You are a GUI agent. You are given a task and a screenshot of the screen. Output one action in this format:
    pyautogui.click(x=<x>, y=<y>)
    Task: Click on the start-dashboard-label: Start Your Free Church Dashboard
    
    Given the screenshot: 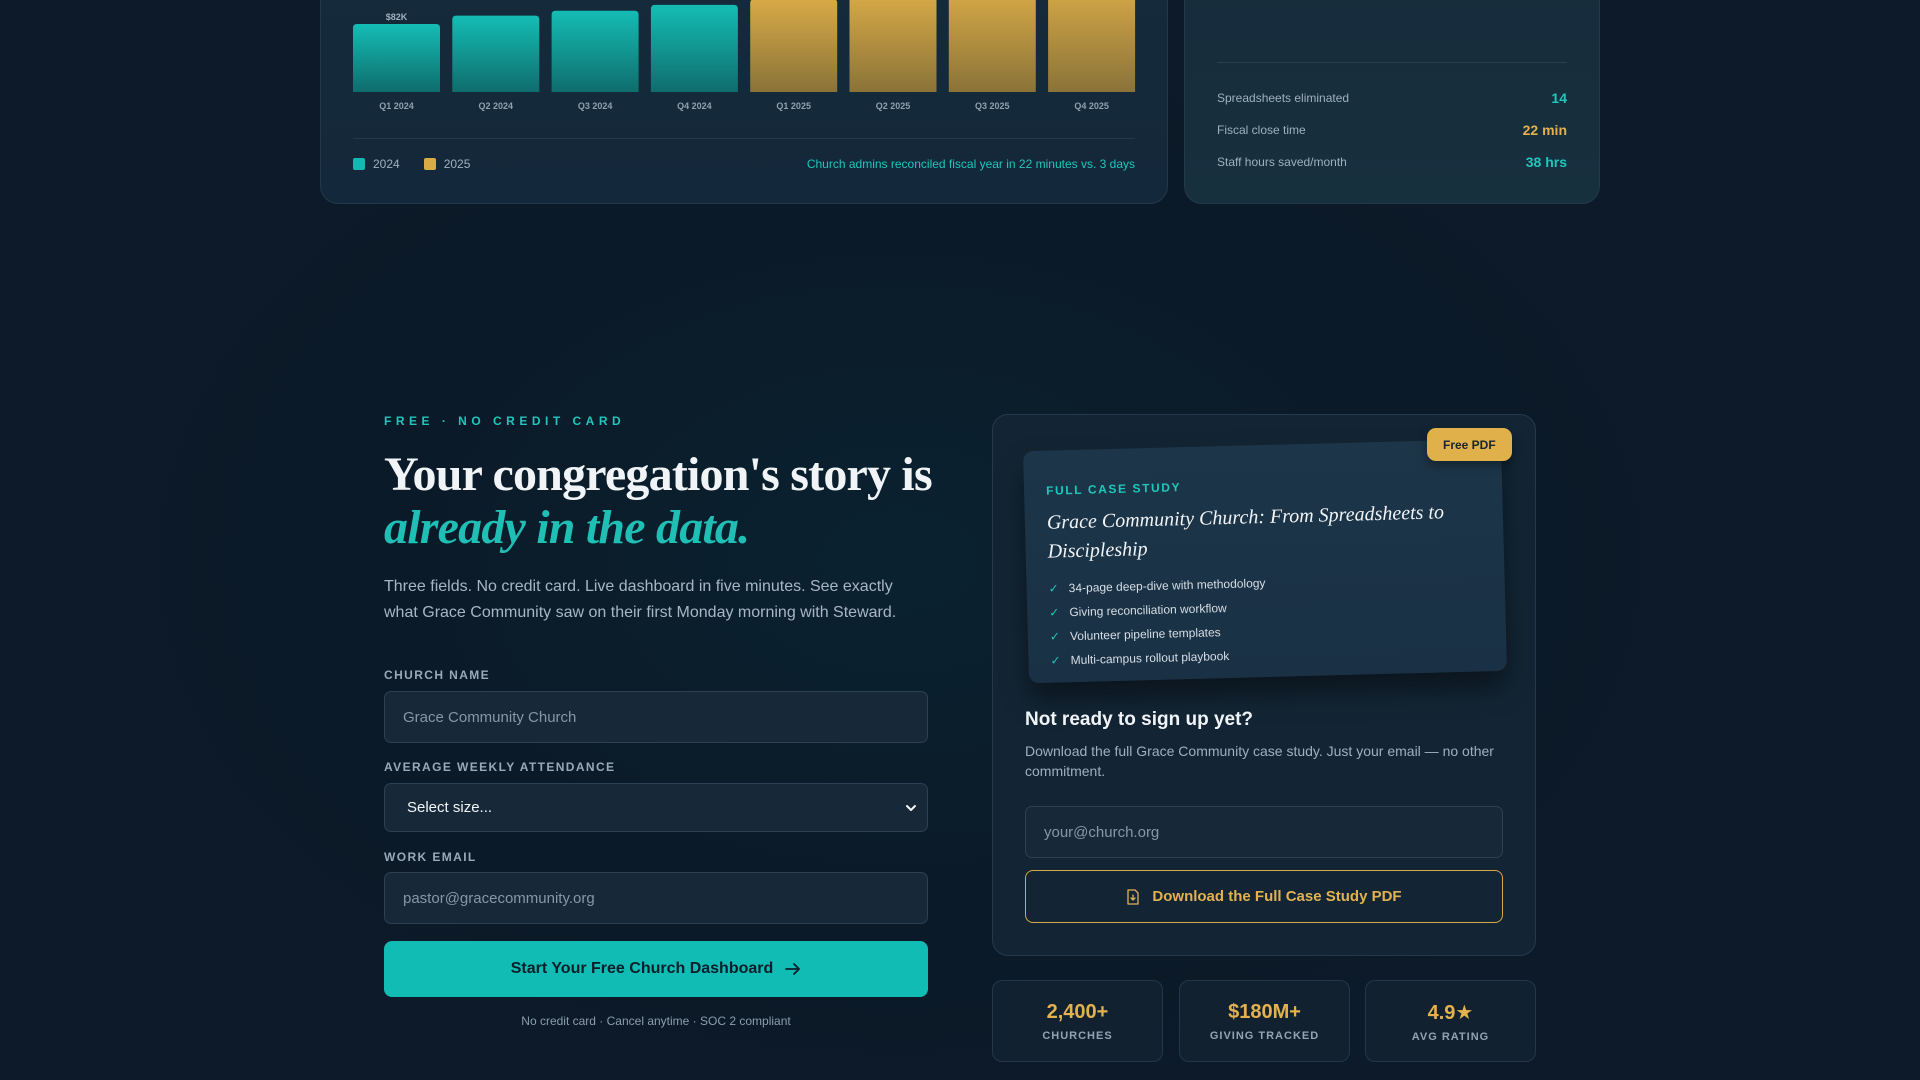 What is the action you would take?
    pyautogui.click(x=642, y=968)
    